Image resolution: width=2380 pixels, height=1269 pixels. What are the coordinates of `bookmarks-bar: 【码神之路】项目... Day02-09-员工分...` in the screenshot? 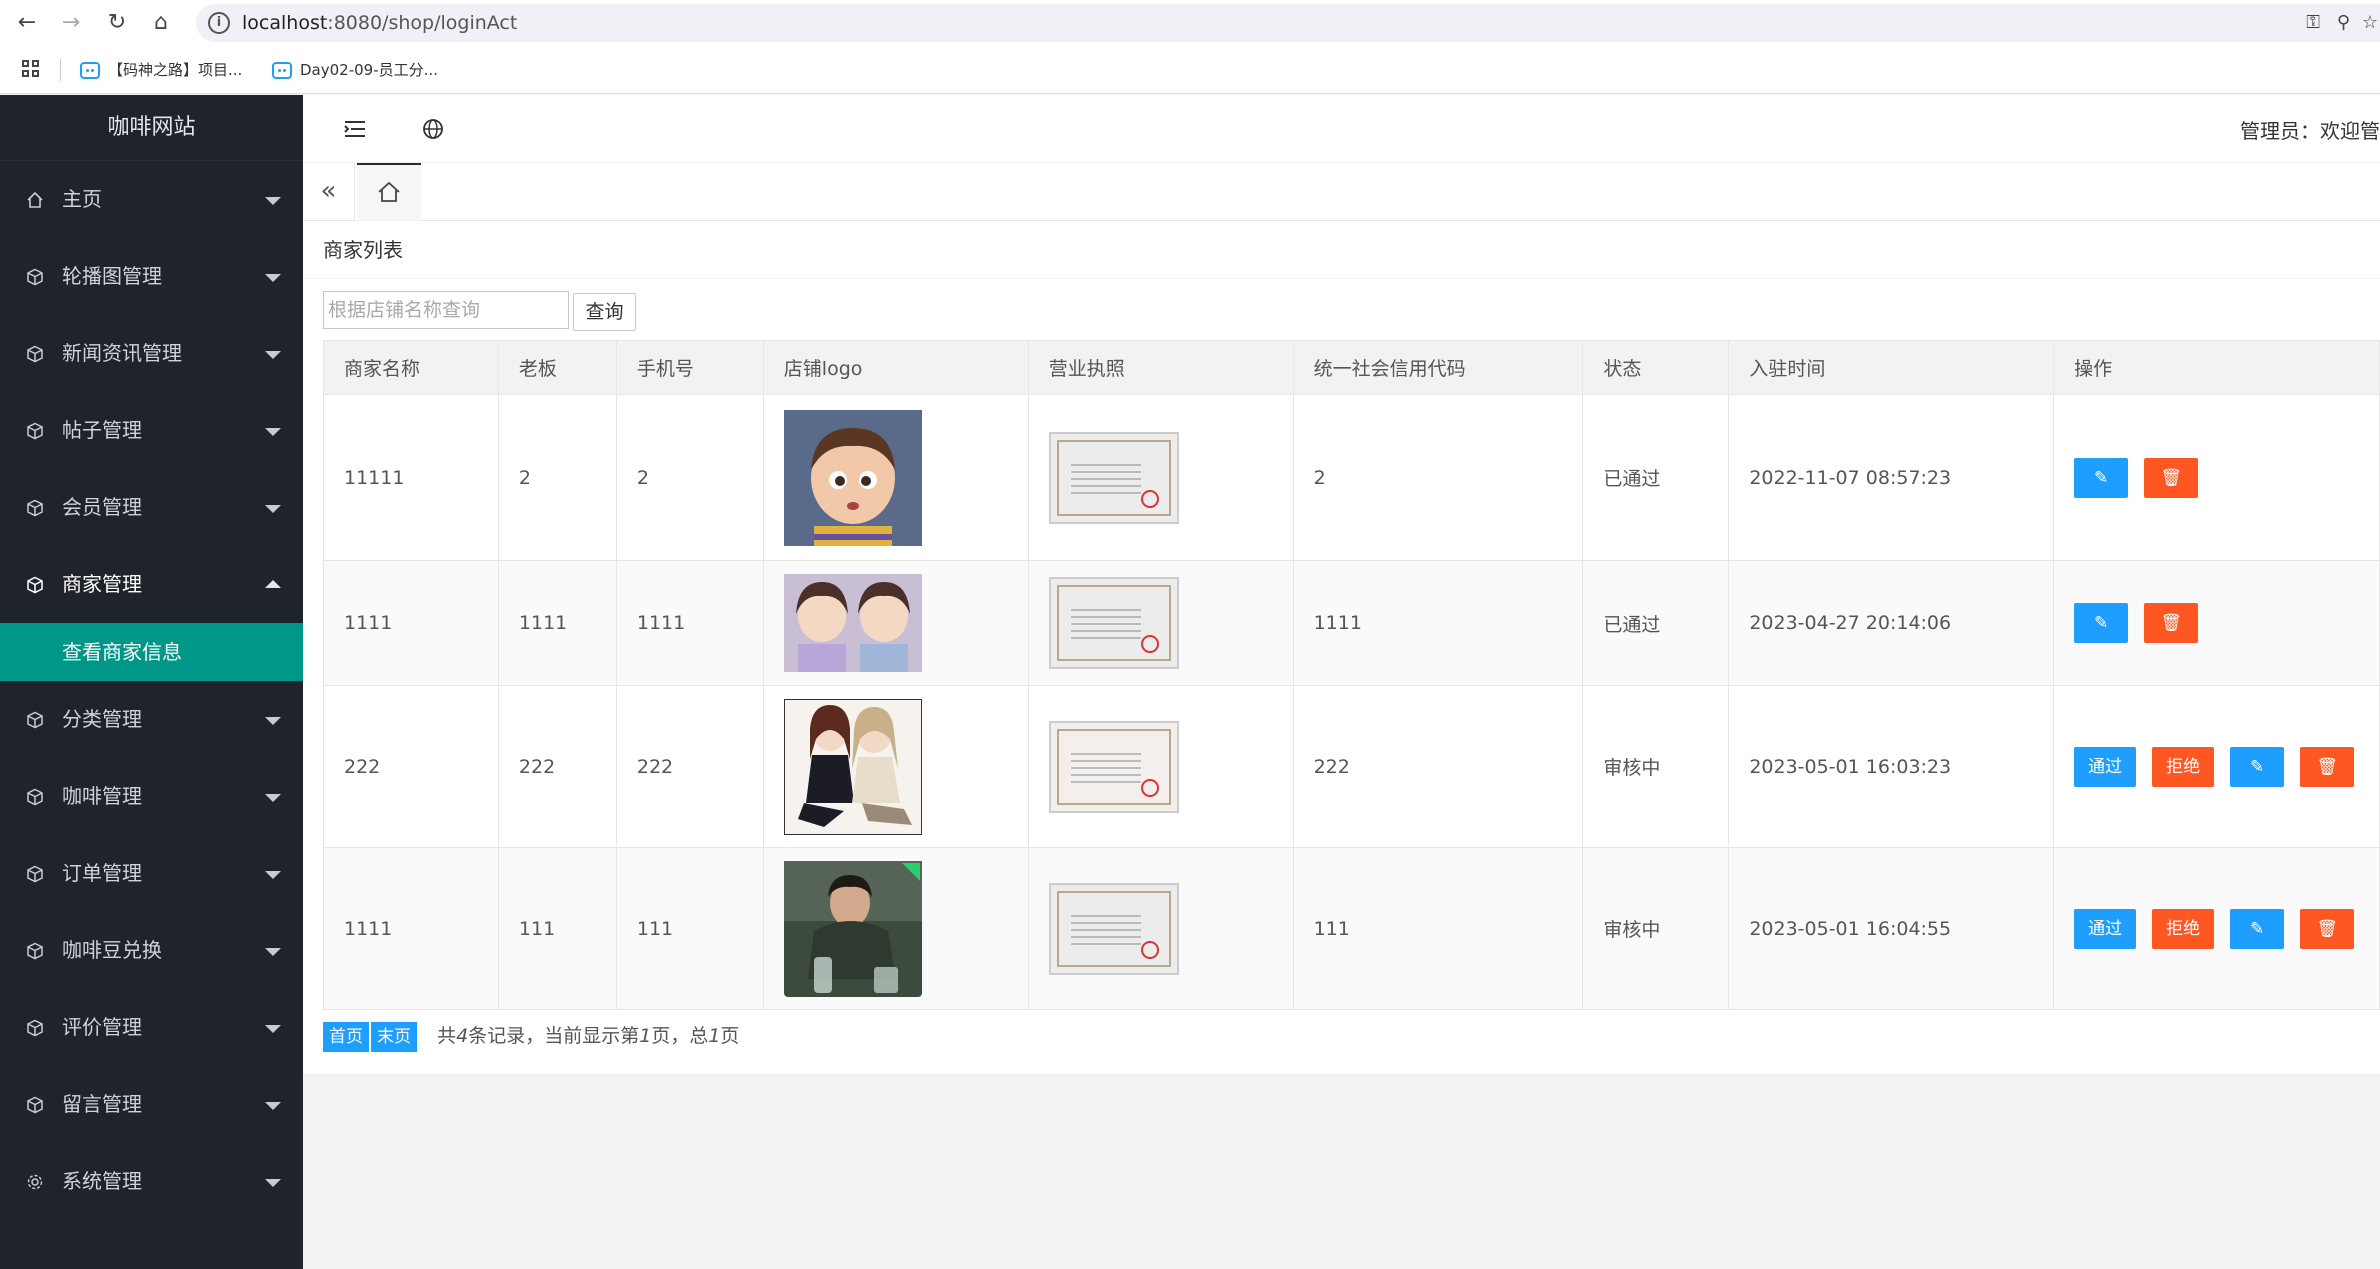 It's located at (1190, 69).